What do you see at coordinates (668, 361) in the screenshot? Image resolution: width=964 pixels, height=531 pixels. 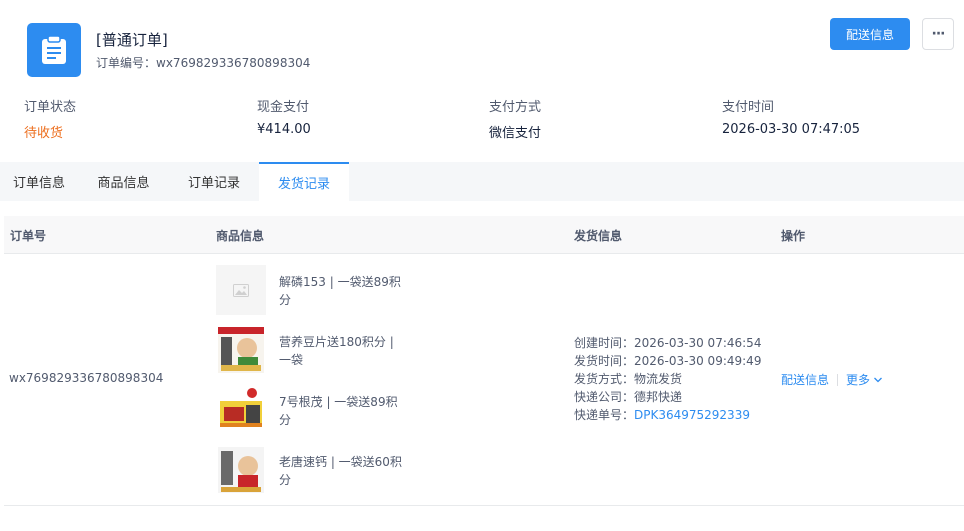 I see `shipping-sent-time: 发货时间： 2026-03-30 09:49:49` at bounding box center [668, 361].